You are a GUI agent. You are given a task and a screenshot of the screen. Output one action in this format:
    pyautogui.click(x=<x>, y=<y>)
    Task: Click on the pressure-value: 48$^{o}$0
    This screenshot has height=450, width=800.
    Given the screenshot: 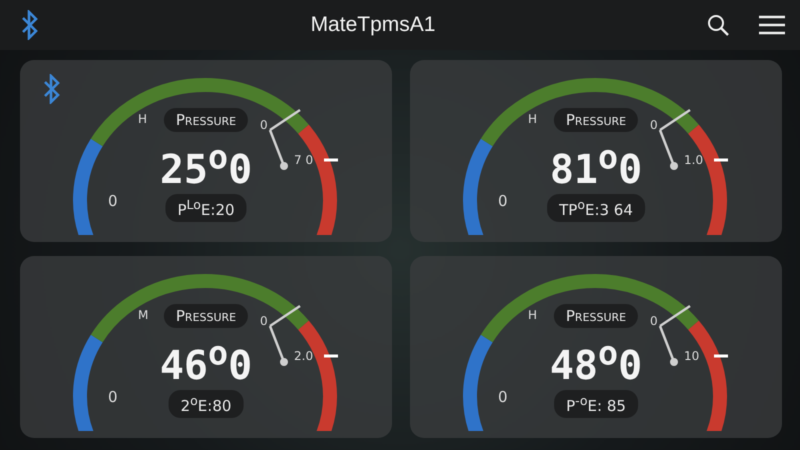 What is the action you would take?
    pyautogui.click(x=596, y=362)
    